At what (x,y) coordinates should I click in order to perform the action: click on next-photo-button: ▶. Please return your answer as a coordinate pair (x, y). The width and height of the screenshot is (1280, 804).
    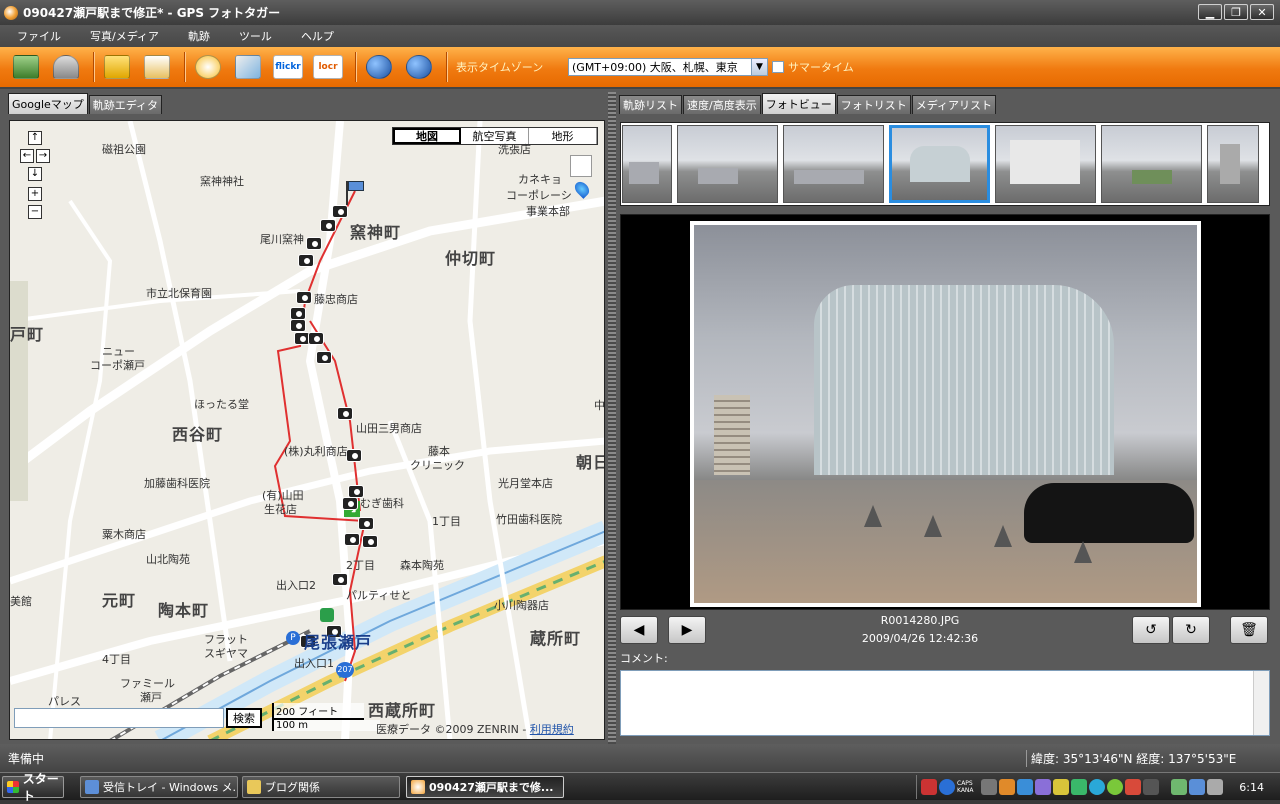
    Looking at the image, I should click on (687, 630).